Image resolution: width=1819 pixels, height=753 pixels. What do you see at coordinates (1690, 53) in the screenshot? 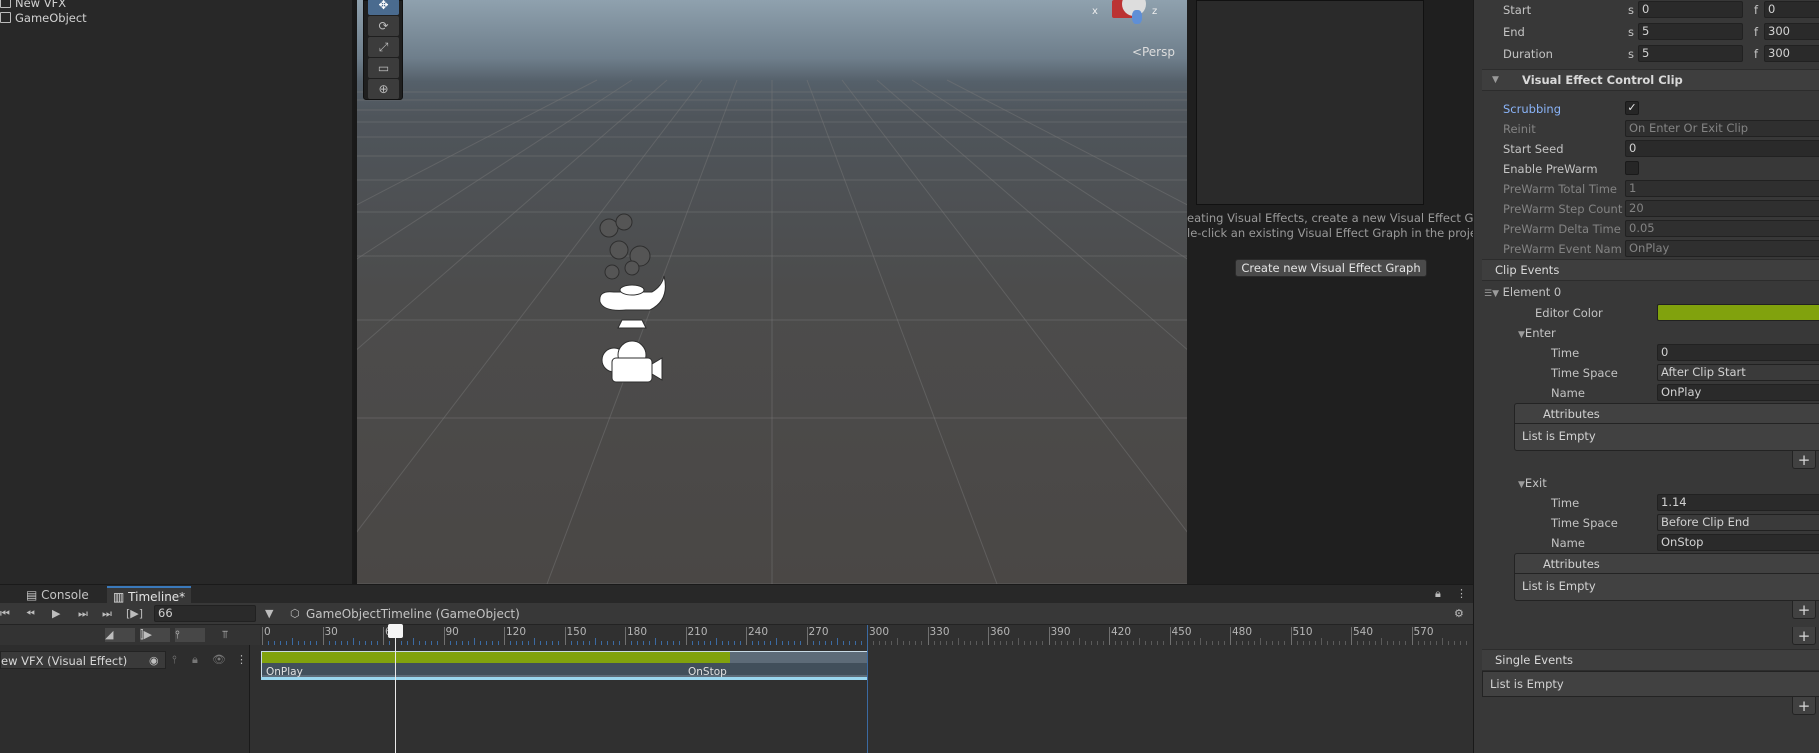
I see `duration-seconds-field: 5` at bounding box center [1690, 53].